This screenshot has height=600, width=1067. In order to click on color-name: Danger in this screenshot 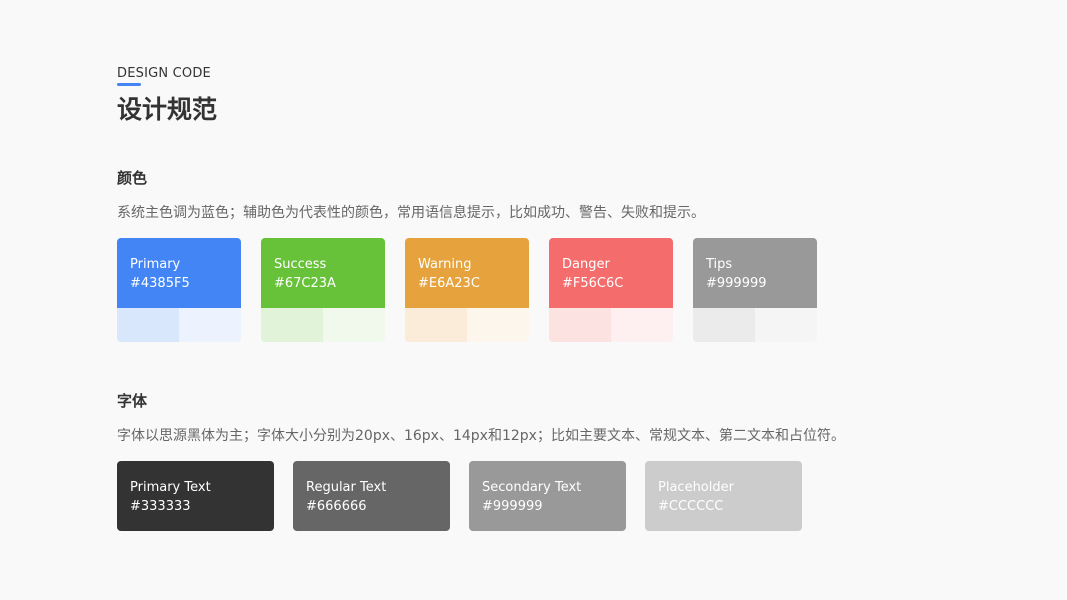, I will do `click(586, 264)`.